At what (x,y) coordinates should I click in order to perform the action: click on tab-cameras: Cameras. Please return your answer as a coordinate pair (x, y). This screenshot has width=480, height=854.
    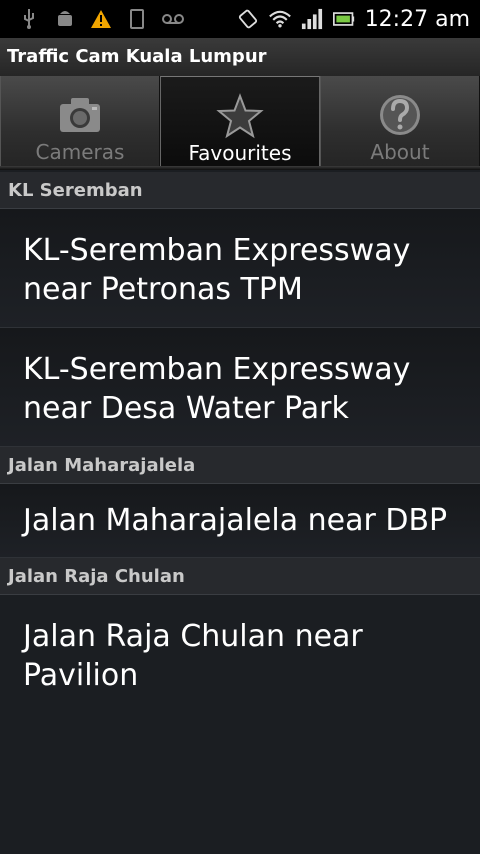
    Looking at the image, I should click on (80, 123).